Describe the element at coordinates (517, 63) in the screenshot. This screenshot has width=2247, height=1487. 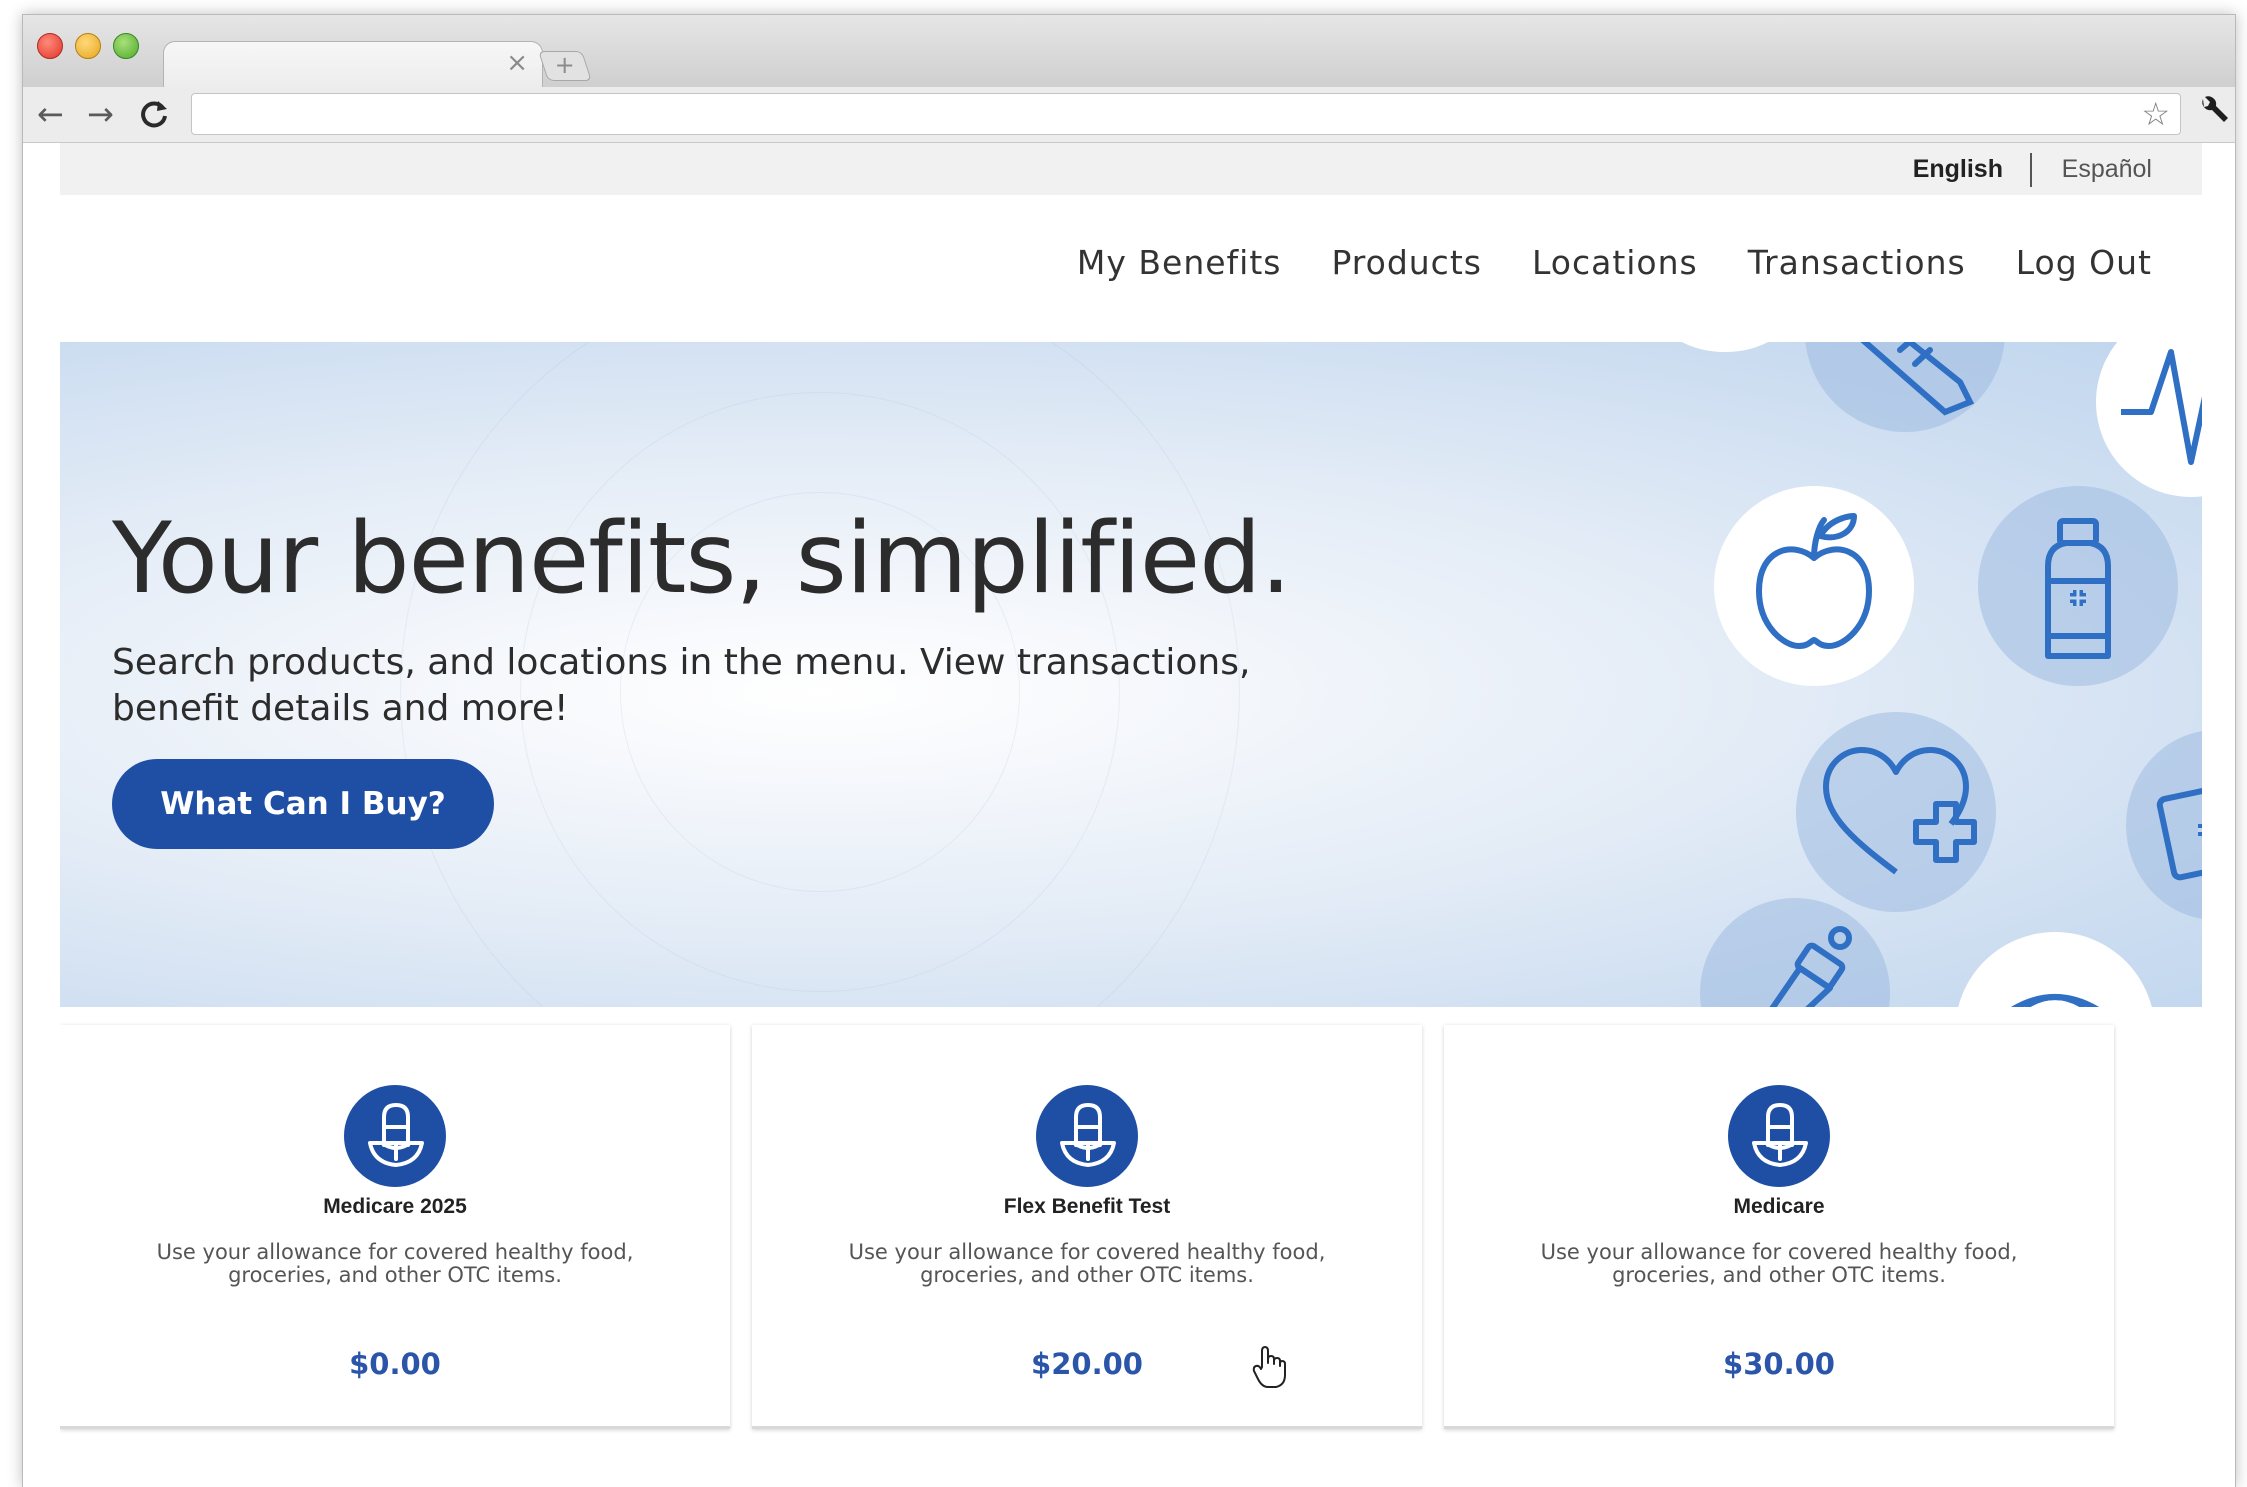
I see `tab-close-icon: ×` at that location.